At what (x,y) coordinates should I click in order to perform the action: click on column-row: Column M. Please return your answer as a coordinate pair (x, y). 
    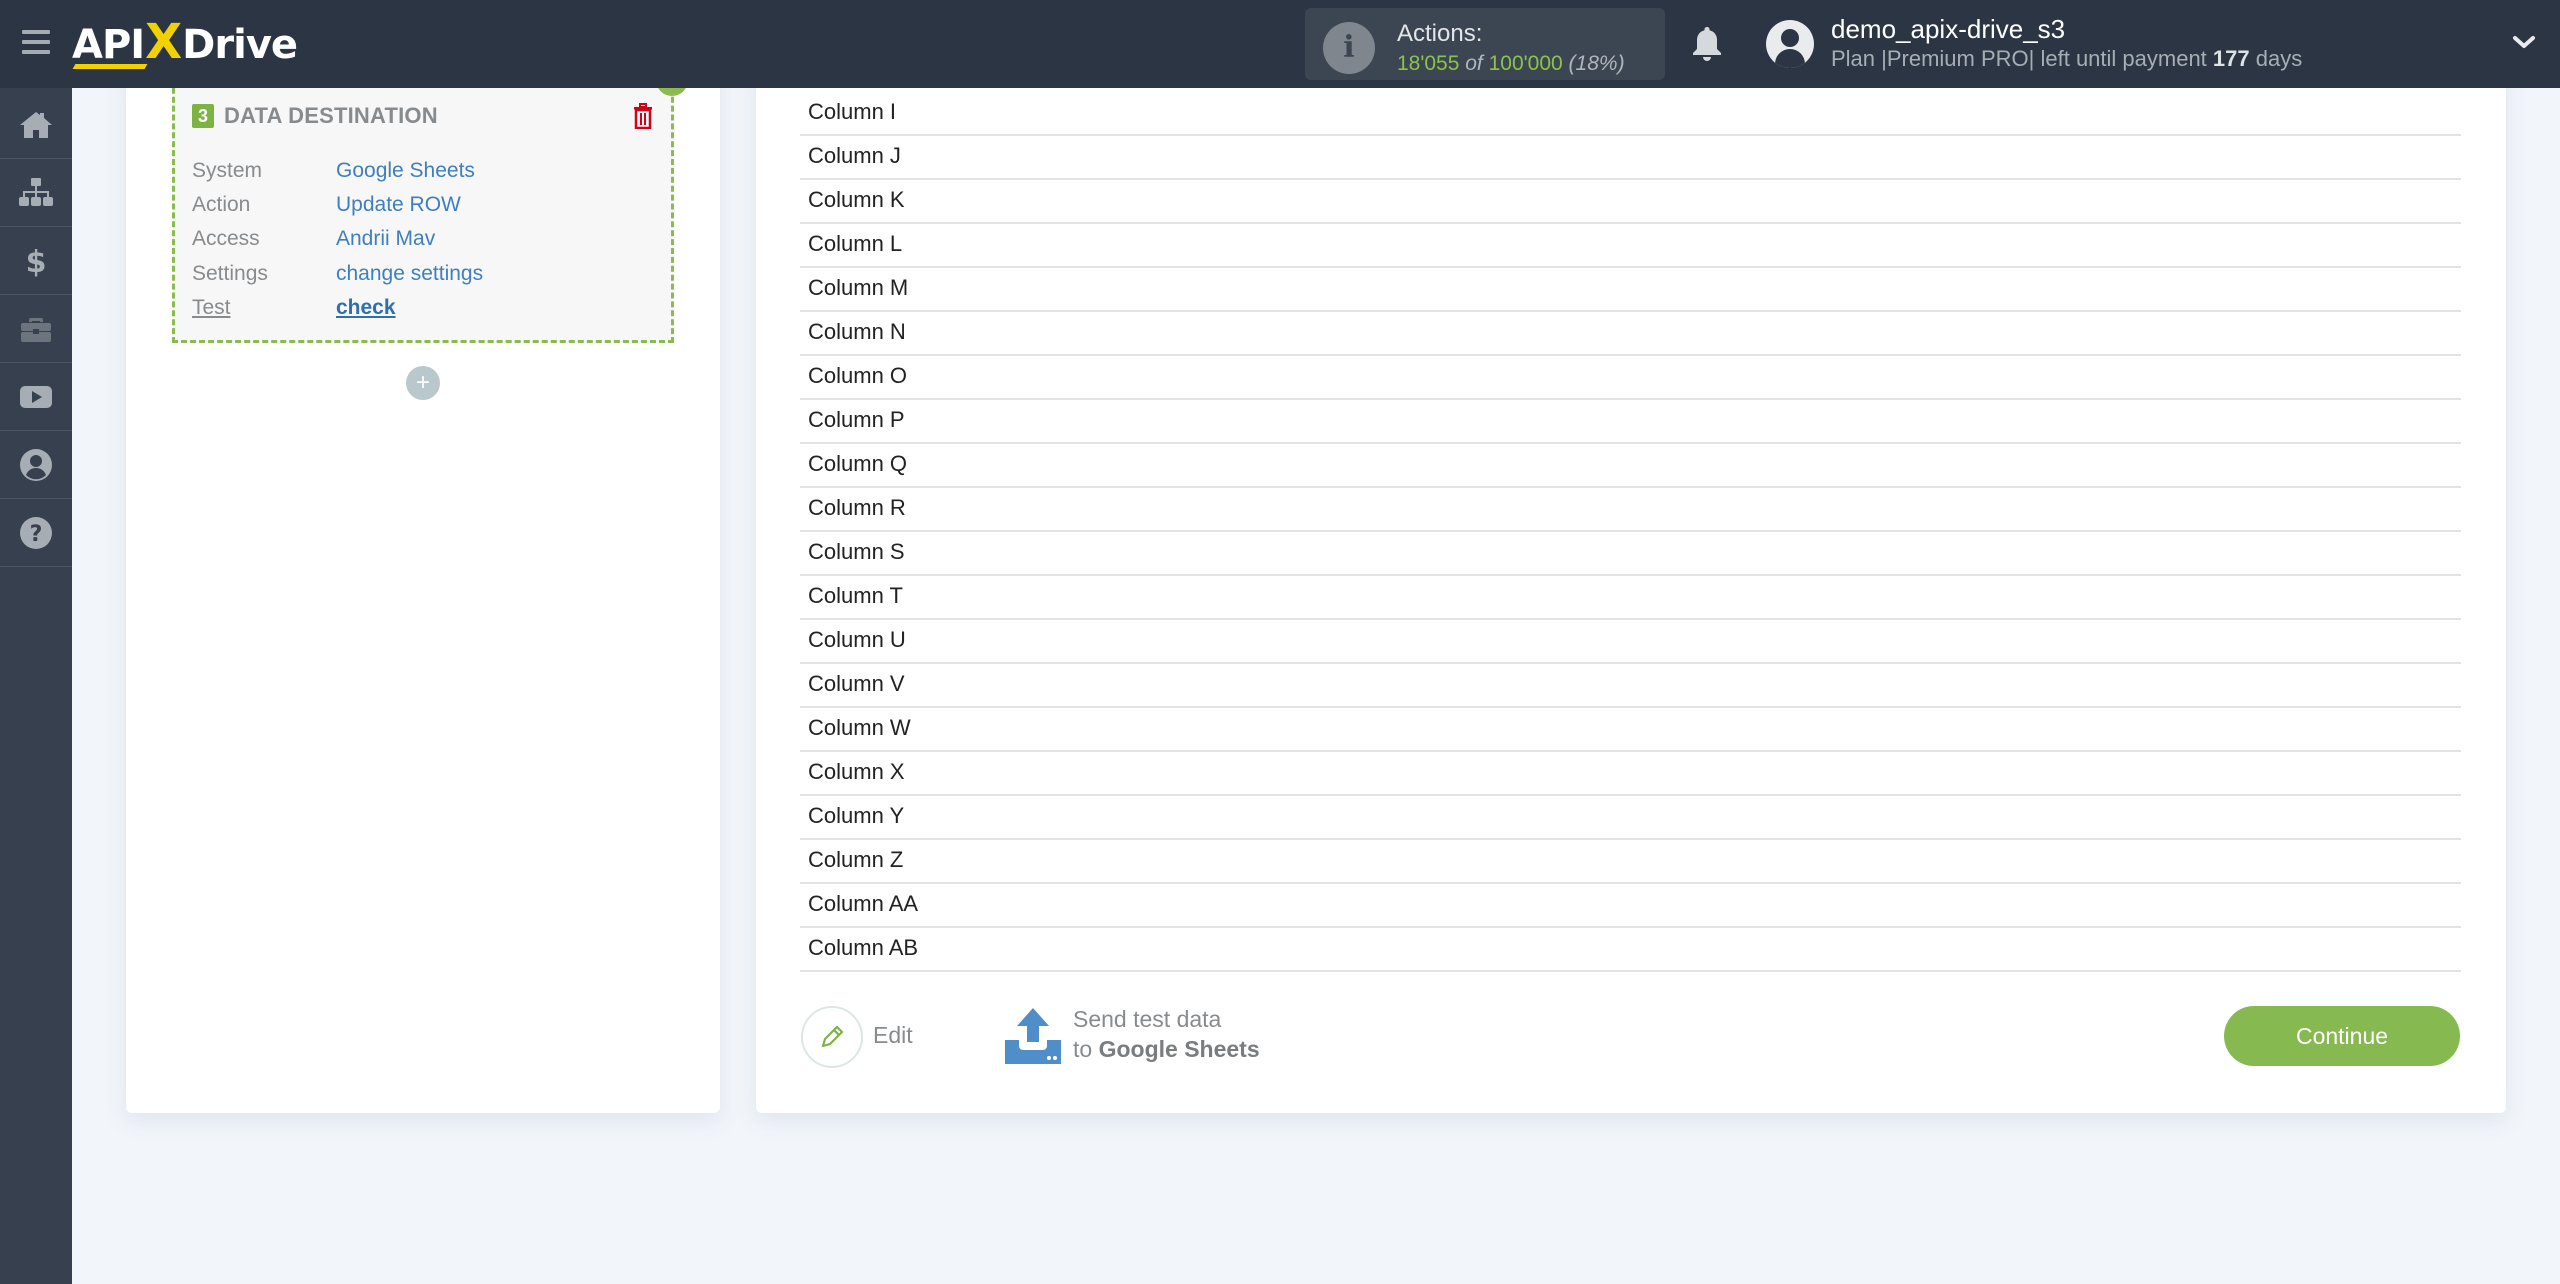
    Looking at the image, I should click on (1630, 290).